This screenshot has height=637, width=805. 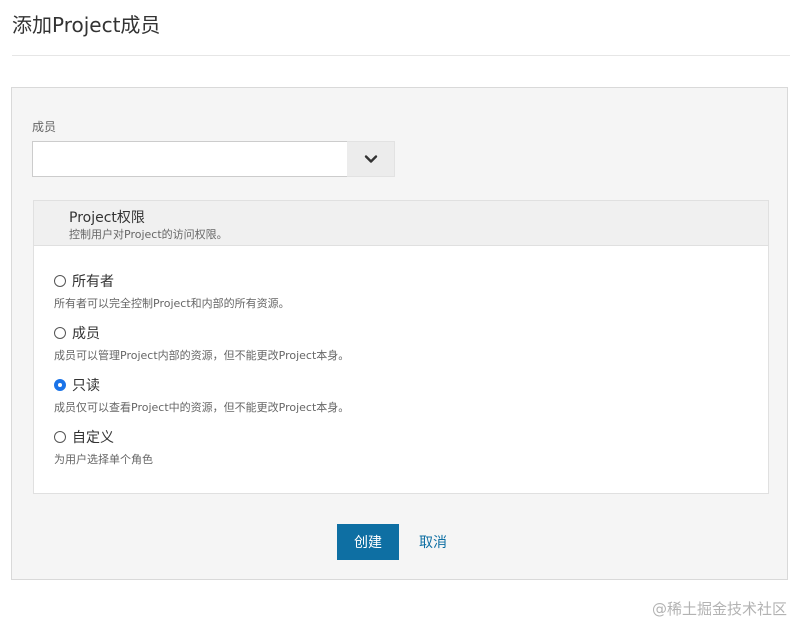 I want to click on permissions-header: Project权限 控制用户对Project的访问权限。, so click(x=401, y=223).